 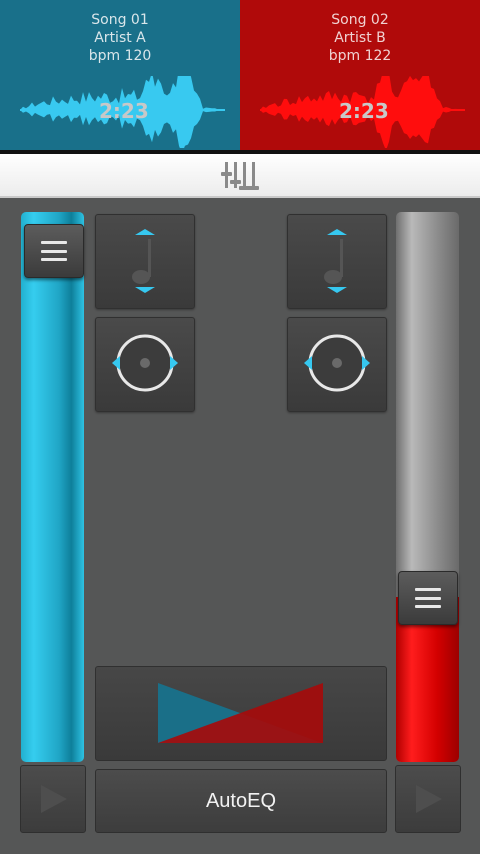 I want to click on deck-b-song: Song 02, so click(x=360, y=20).